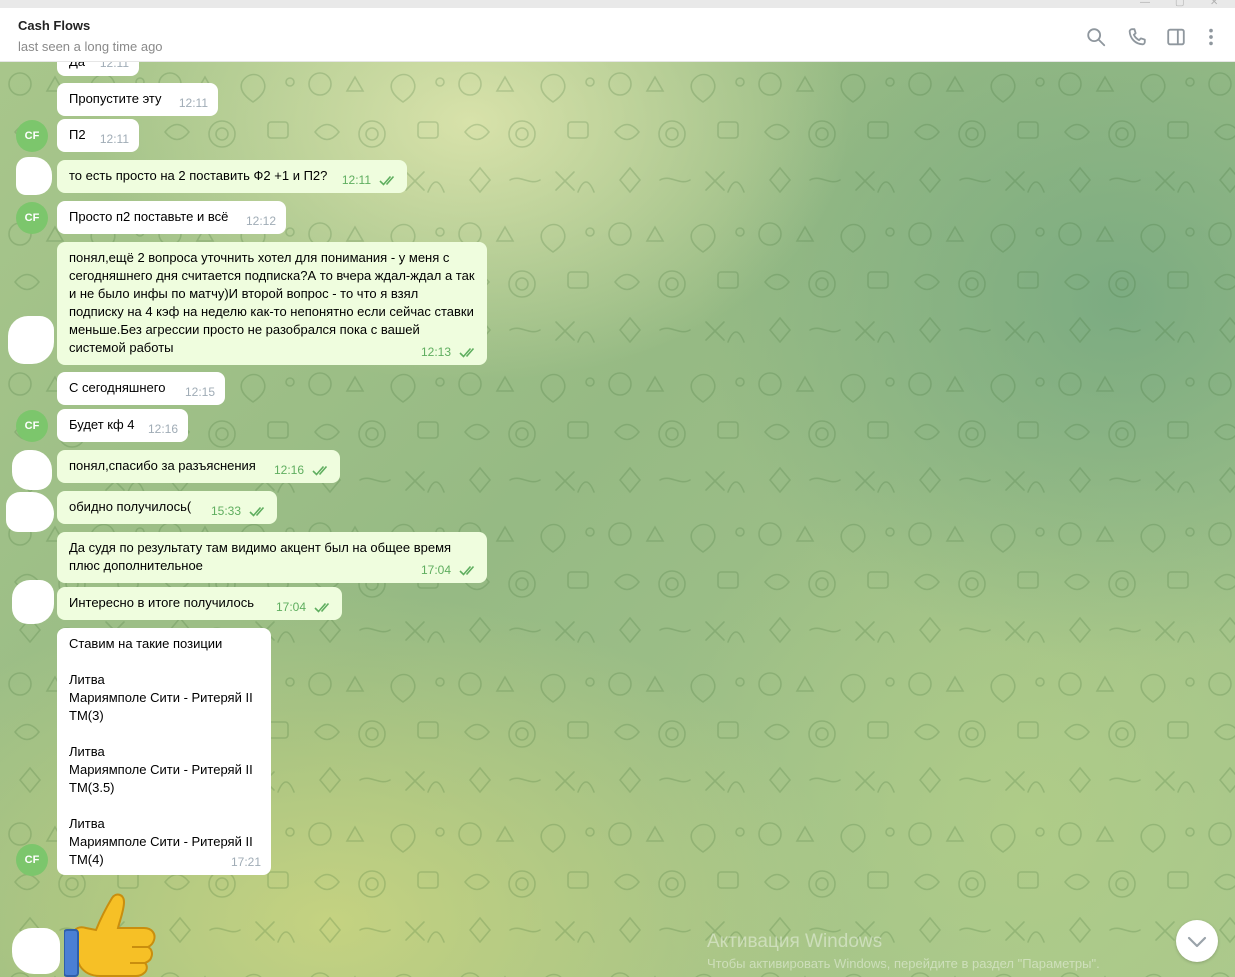 The height and width of the screenshot is (977, 1235). I want to click on message-bubble: понял,спасибо за разъяснения 12:16, so click(198, 466).